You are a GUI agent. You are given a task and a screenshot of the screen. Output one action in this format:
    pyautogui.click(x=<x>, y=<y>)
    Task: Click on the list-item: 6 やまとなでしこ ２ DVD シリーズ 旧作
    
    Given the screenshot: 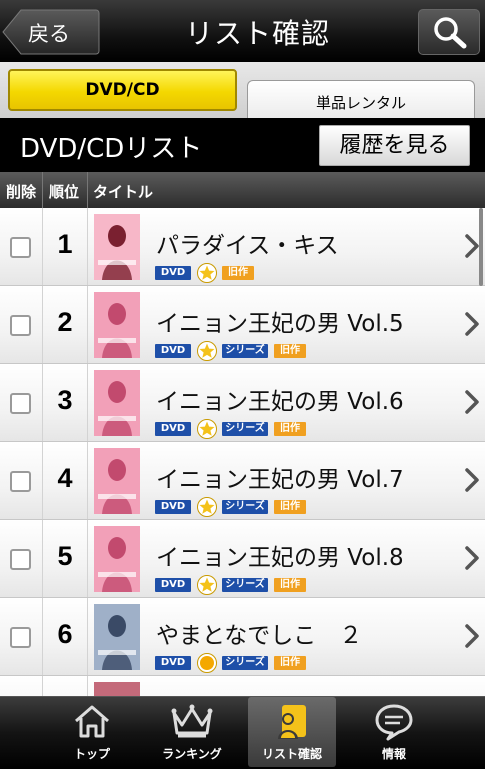 What is the action you would take?
    pyautogui.click(x=242, y=637)
    